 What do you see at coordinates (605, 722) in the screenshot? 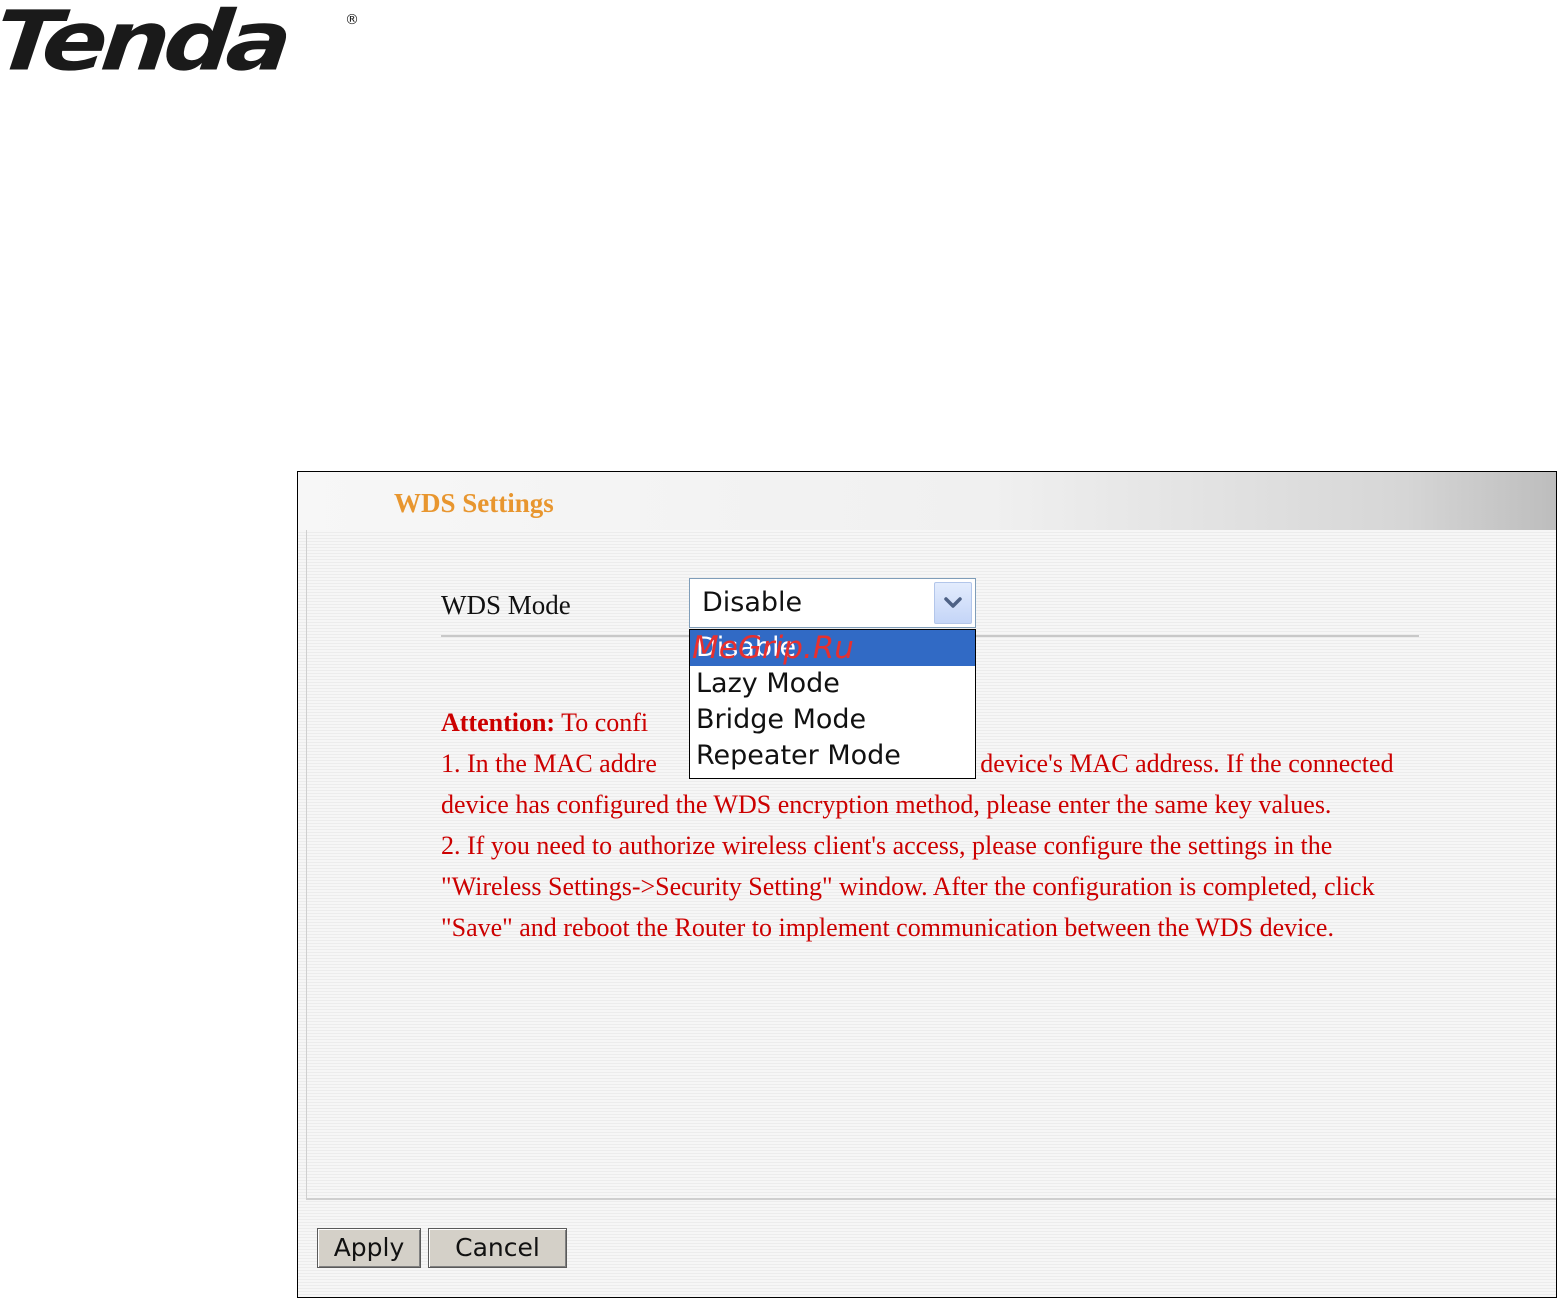
I see `attention-intro-text: To confi` at bounding box center [605, 722].